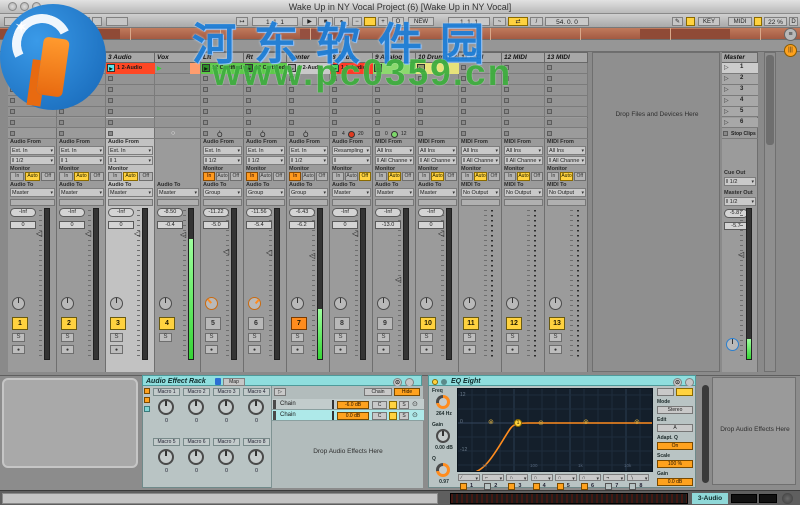 The width and height of the screenshot is (800, 505). What do you see at coordinates (480, 192) in the screenshot?
I see `output-select: No Output ▾` at bounding box center [480, 192].